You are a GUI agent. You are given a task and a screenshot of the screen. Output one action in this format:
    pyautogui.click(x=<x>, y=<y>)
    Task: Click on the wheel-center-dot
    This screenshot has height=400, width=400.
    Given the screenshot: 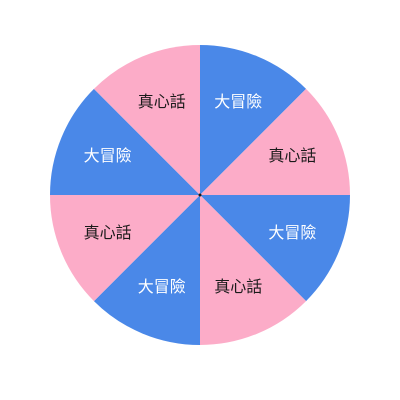 What is the action you would take?
    pyautogui.click(x=200, y=195)
    